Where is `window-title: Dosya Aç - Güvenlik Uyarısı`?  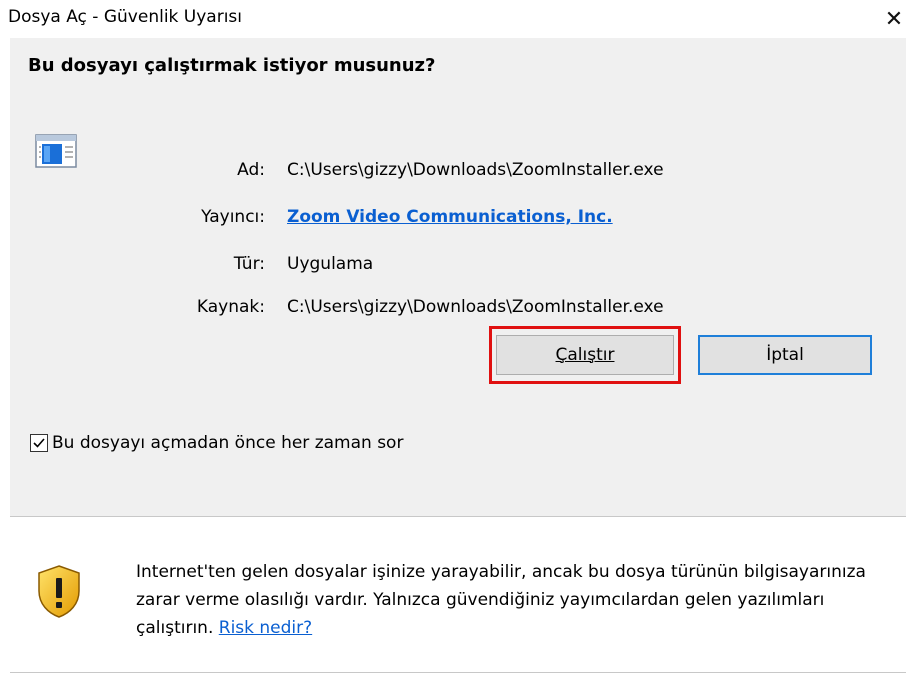 window-title: Dosya Aç - Güvenlik Uyarısı is located at coordinates (125, 17).